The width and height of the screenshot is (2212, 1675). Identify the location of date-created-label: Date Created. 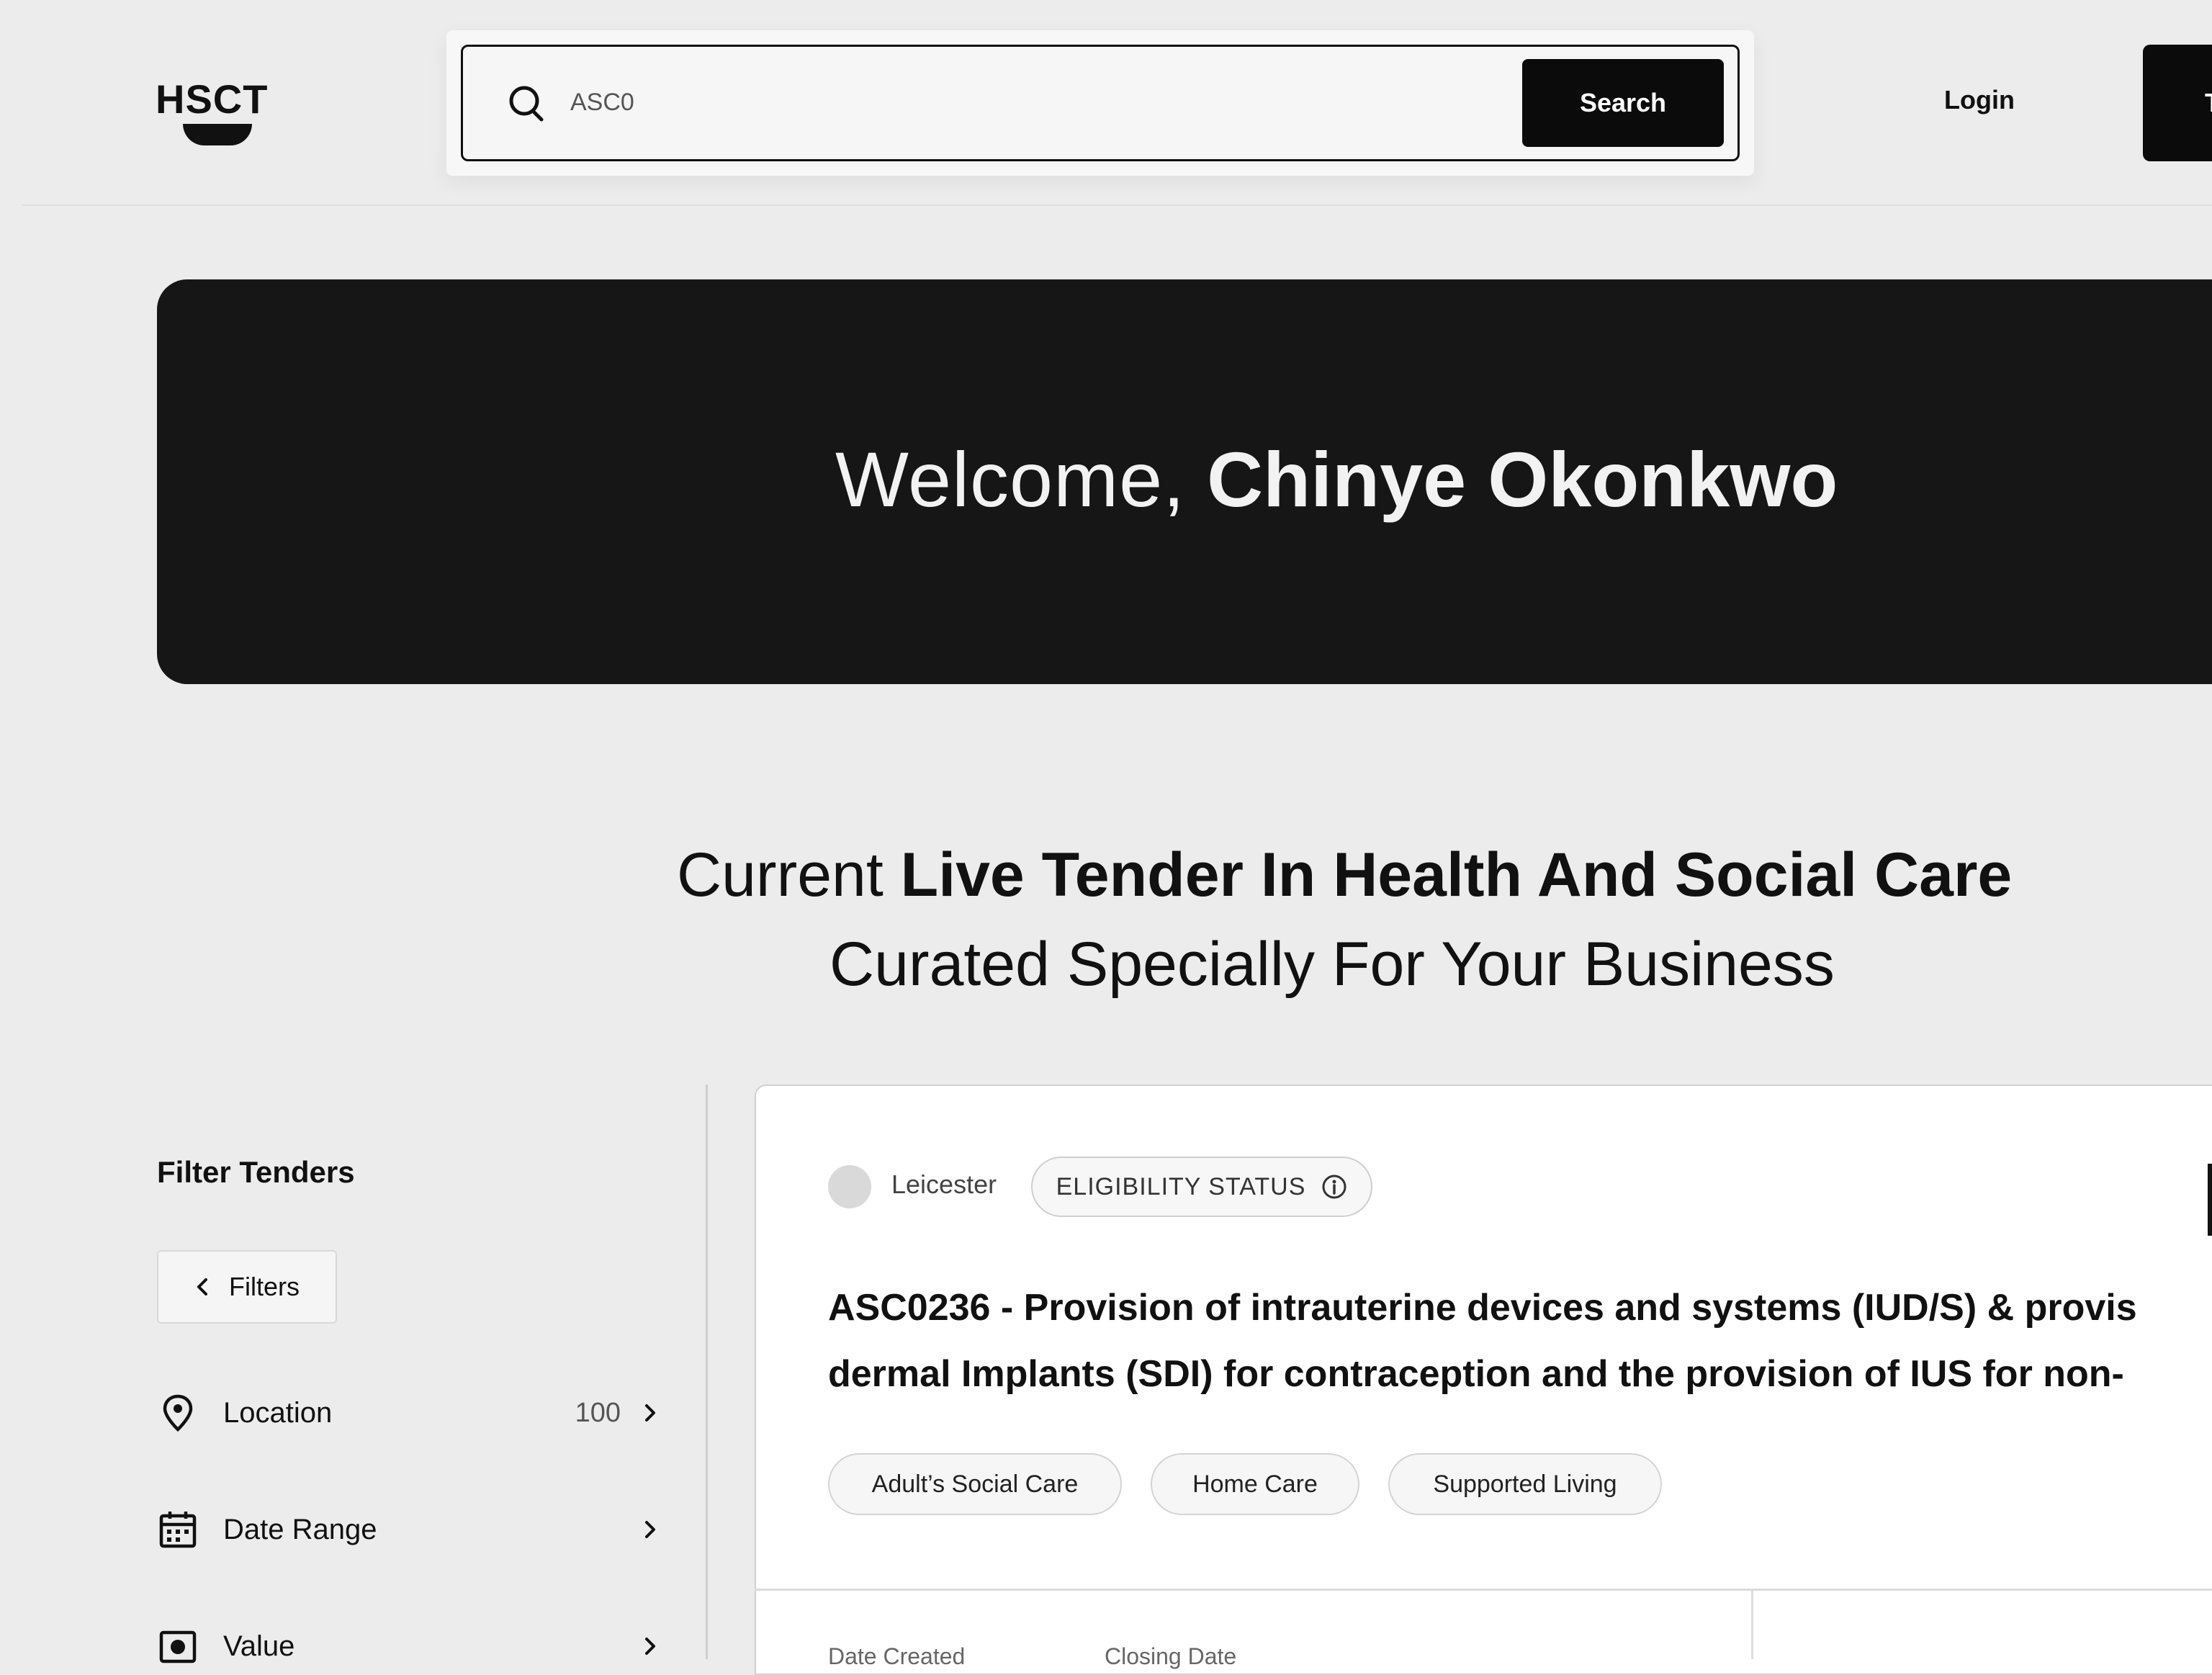
(897, 1656).